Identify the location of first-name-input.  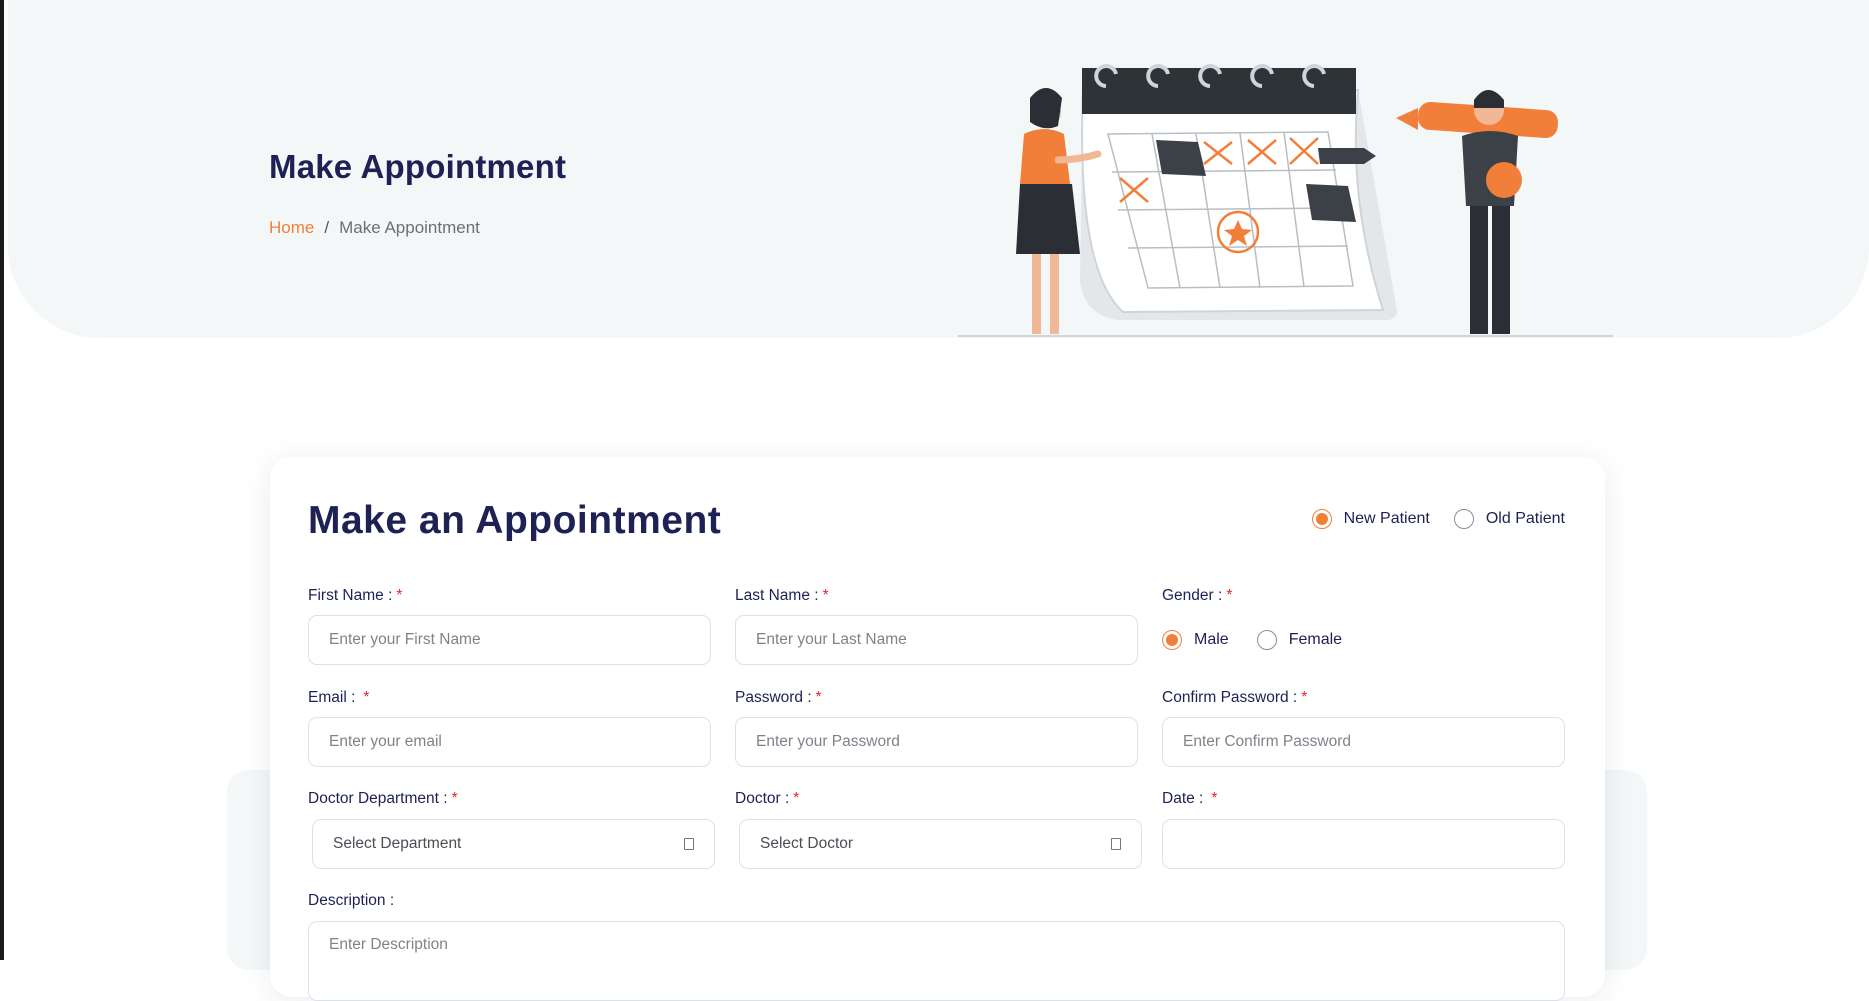
(509, 640).